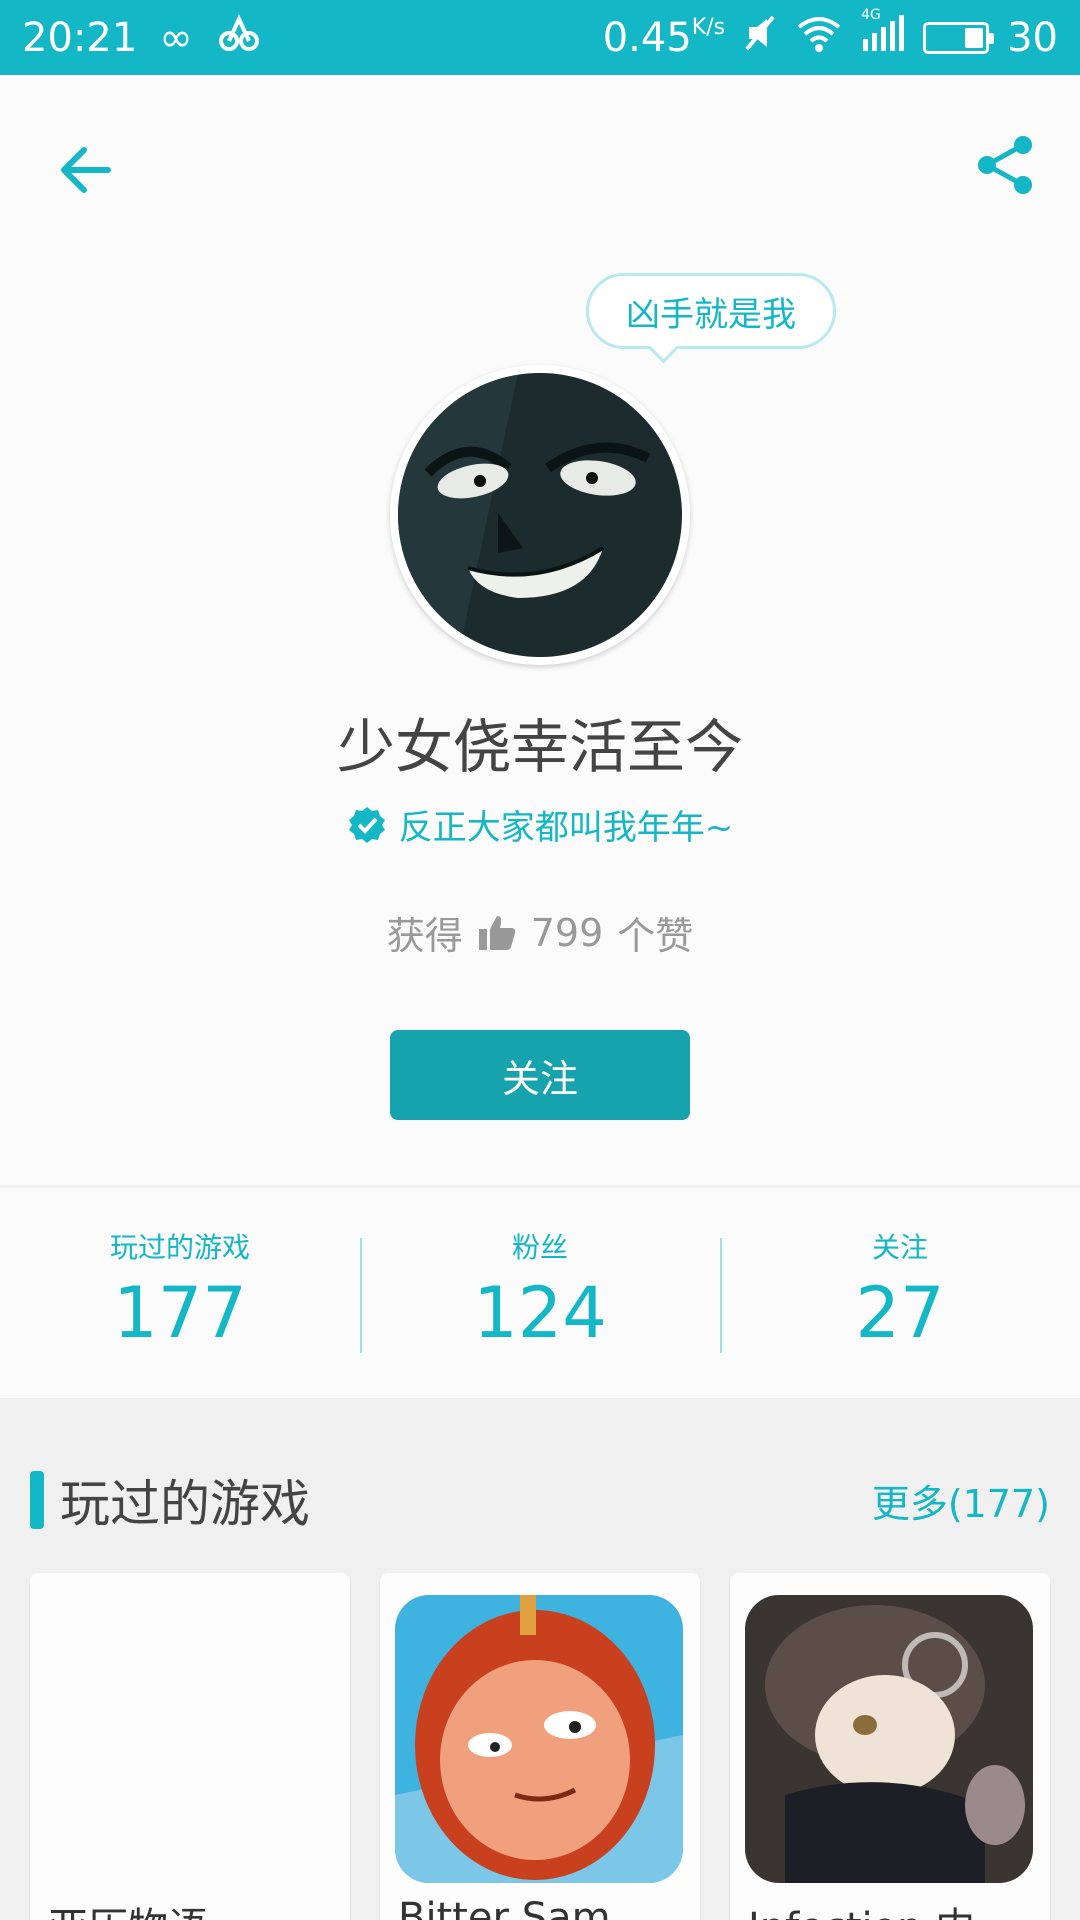 This screenshot has height=1920, width=1080. Describe the element at coordinates (711, 311) in the screenshot. I see `speech-bubble: 凶手就是我` at that location.